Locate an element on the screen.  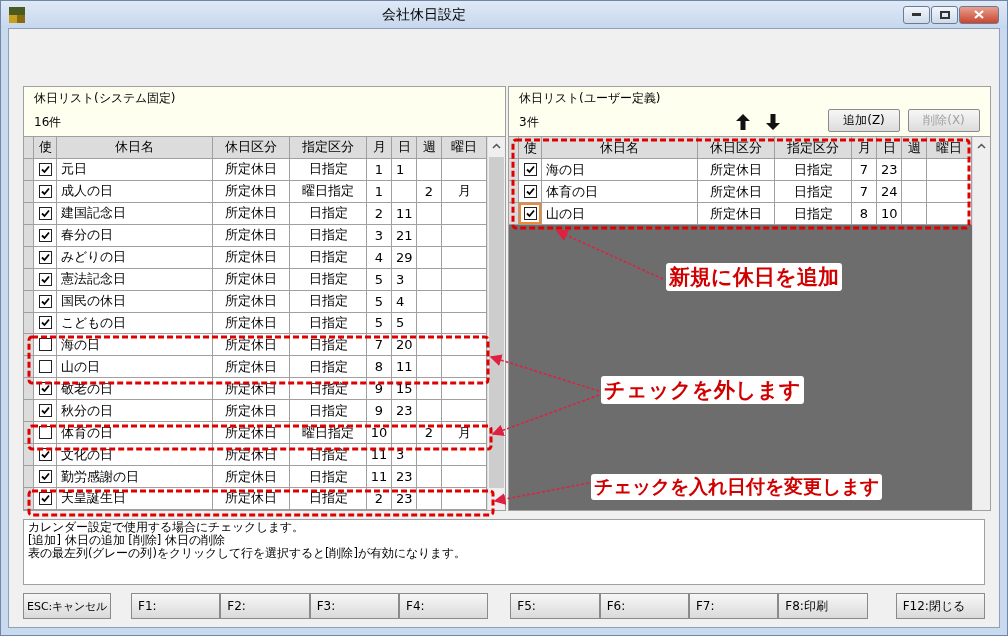
table-cell: 8 is located at coordinates (864, 214).